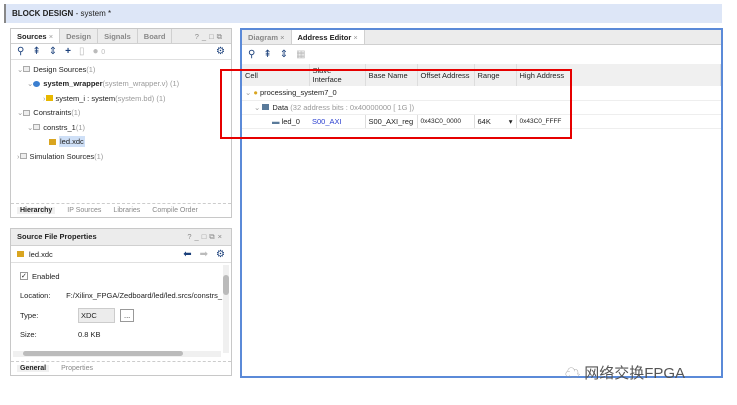 The width and height of the screenshot is (737, 405). I want to click on status-icon: ● 0, so click(99, 51).